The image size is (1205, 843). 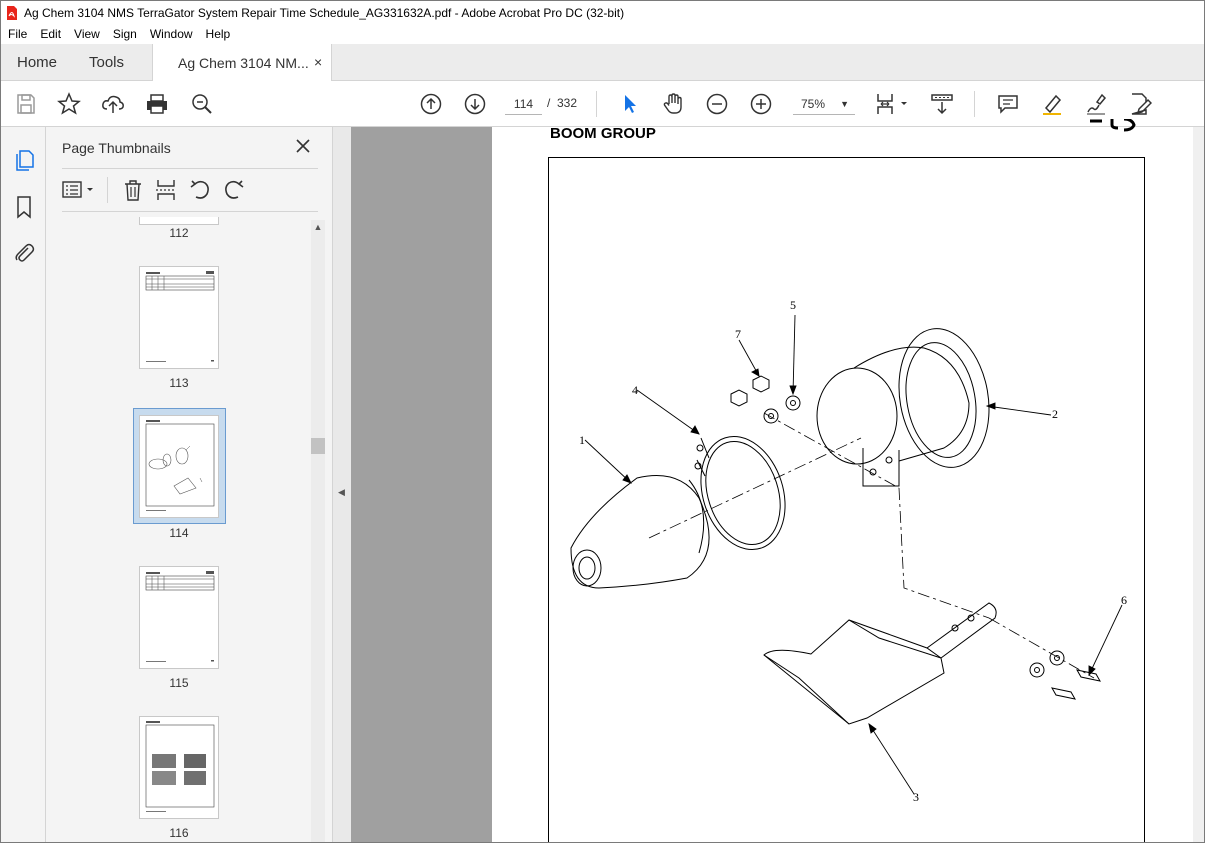 What do you see at coordinates (113, 104) in the screenshot?
I see `upload-icon` at bounding box center [113, 104].